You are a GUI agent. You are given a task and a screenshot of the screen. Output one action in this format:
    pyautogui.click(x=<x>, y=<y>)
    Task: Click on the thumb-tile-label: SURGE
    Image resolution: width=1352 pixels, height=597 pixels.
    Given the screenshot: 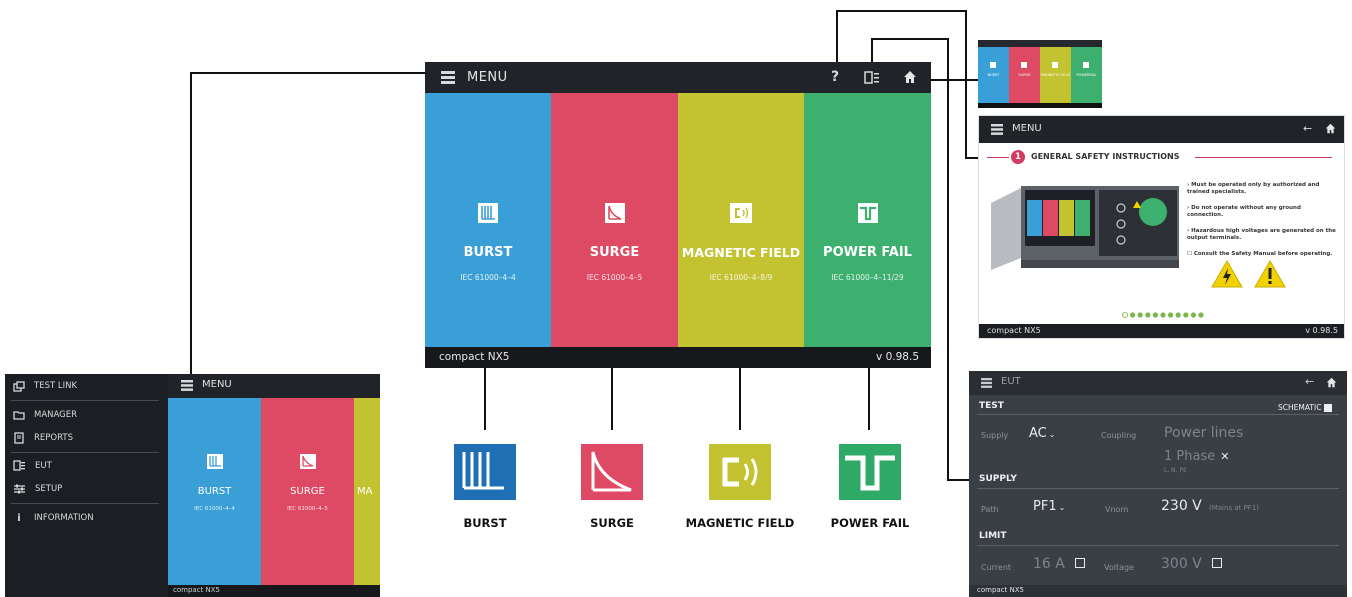 What is the action you would take?
    pyautogui.click(x=1024, y=75)
    